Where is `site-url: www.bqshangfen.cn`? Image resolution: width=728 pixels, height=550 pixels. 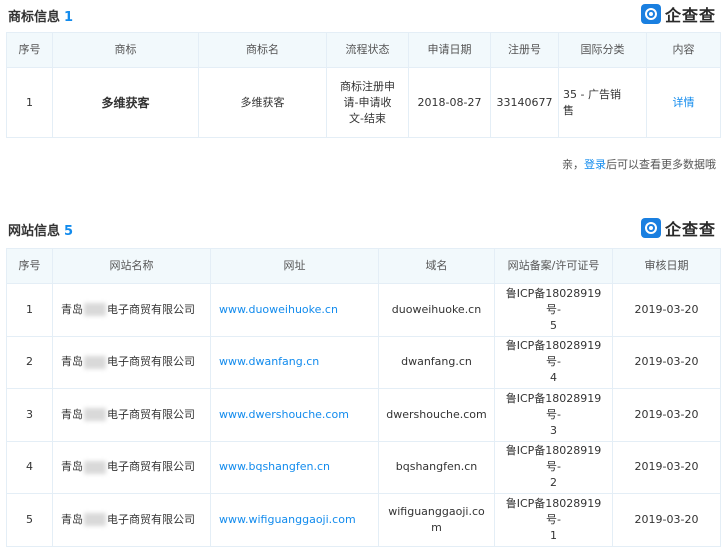
site-url: www.bqshangfen.cn is located at coordinates (294, 467).